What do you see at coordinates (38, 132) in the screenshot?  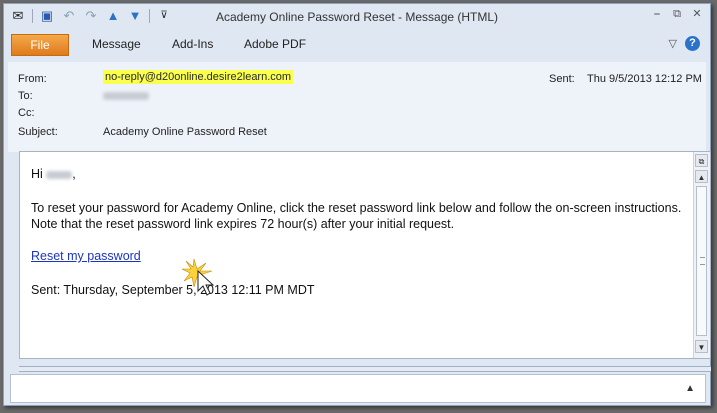 I see `subject-label: Subject:` at bounding box center [38, 132].